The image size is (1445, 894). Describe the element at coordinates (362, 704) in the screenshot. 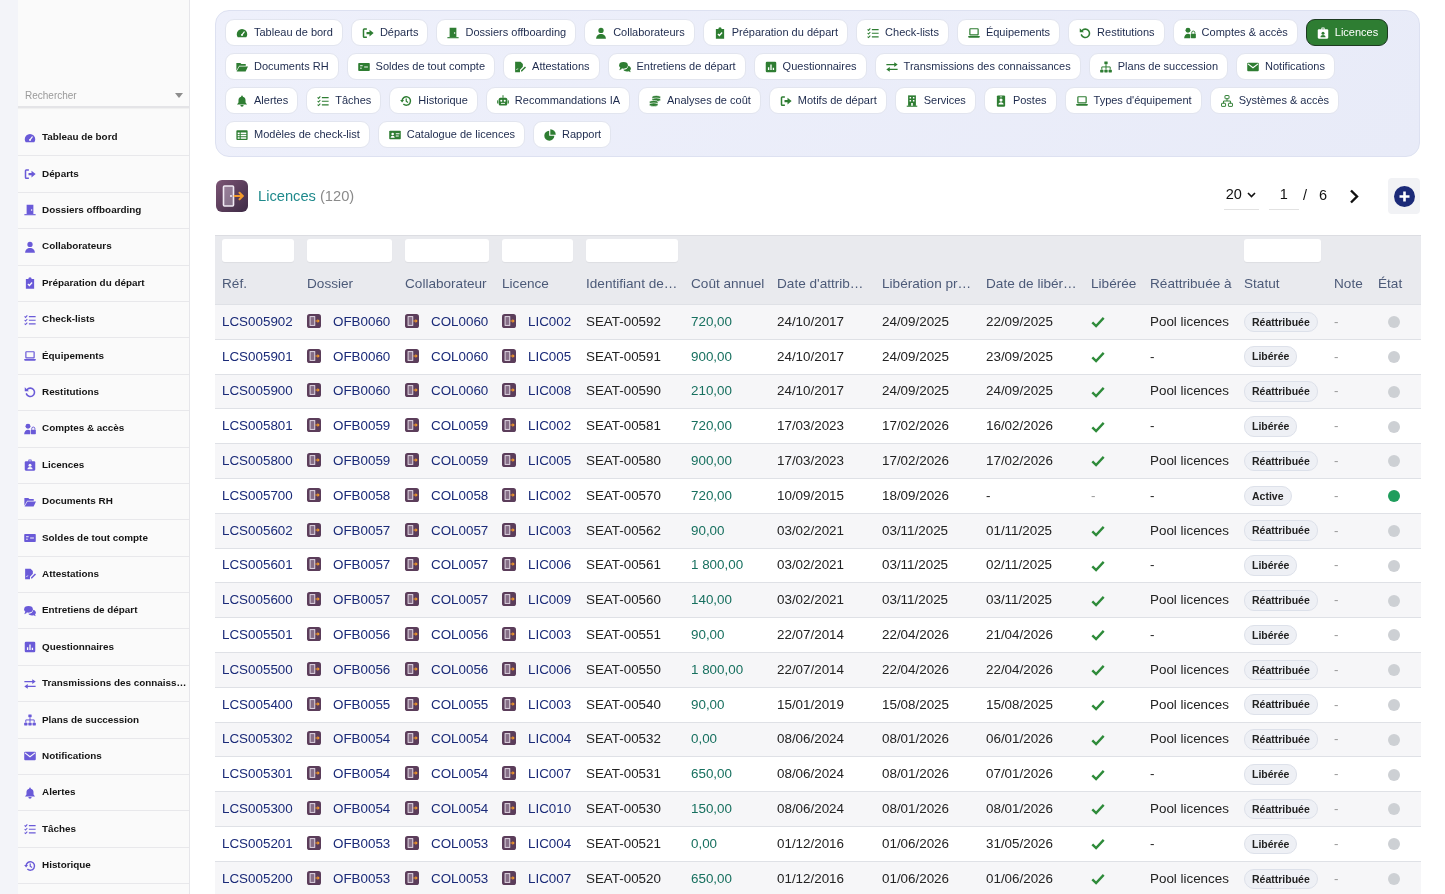

I see `dossier-link: OFB0055` at that location.